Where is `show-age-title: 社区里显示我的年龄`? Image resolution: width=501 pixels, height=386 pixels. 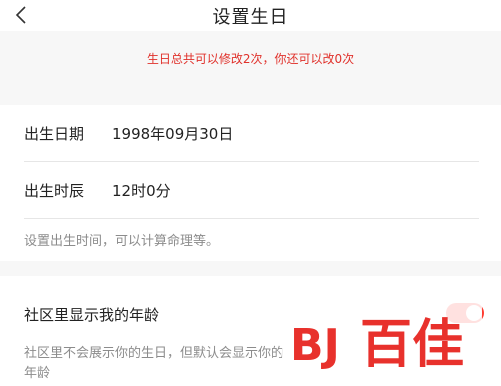 show-age-title: 社区里显示我的年龄 is located at coordinates (92, 315).